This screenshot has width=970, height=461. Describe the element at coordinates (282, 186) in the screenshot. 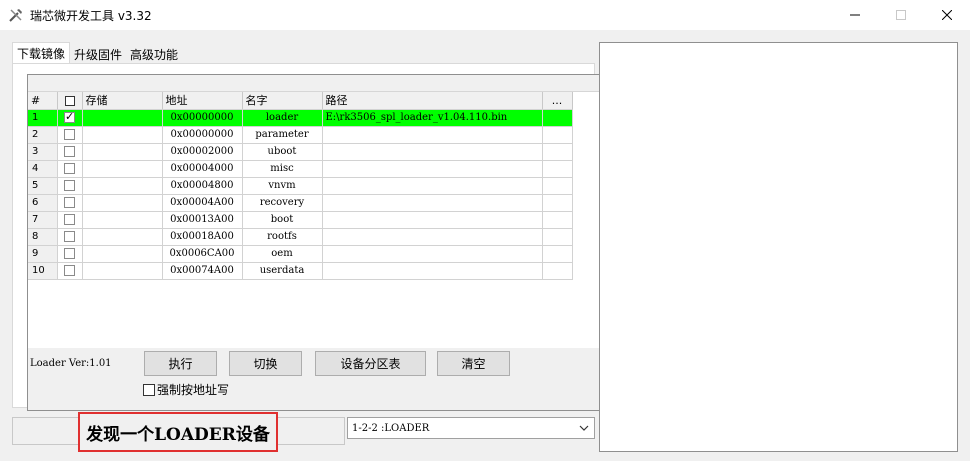

I see `row-name: vnvm` at that location.